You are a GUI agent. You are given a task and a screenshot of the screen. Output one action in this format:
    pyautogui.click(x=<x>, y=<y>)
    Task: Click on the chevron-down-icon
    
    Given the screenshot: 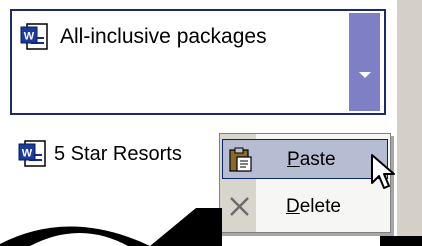 What is the action you would take?
    pyautogui.click(x=365, y=75)
    